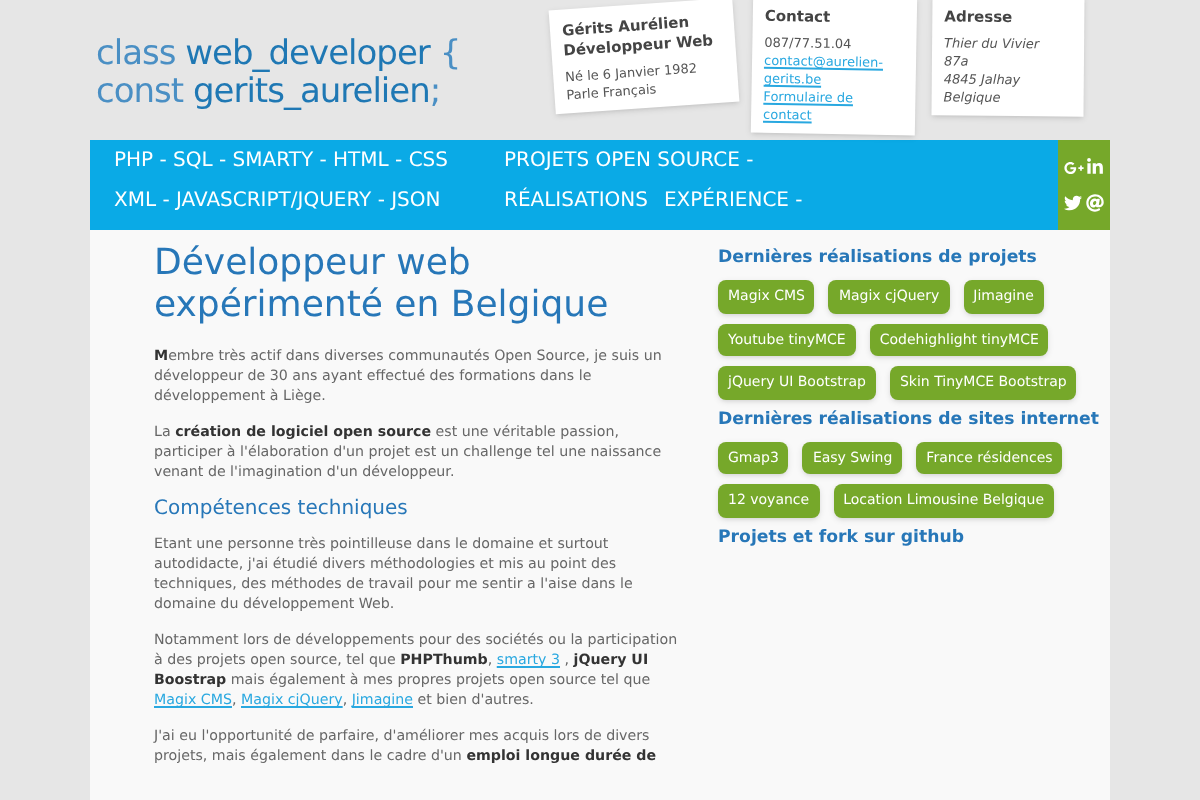 This screenshot has width=1200, height=800. Describe the element at coordinates (576, 202) in the screenshot. I see `nav-link: RÉALISATIONS` at that location.